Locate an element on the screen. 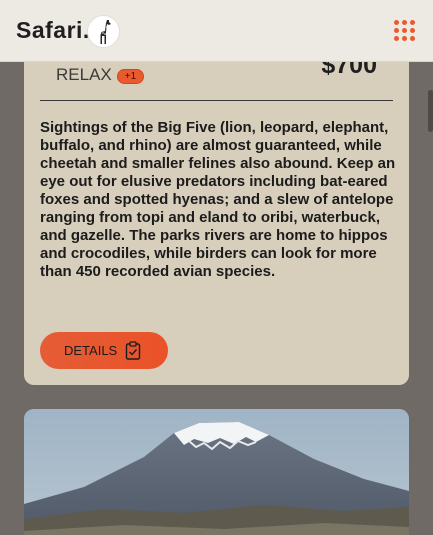 The image size is (433, 535). details-button-label: DETAILS is located at coordinates (91, 350).